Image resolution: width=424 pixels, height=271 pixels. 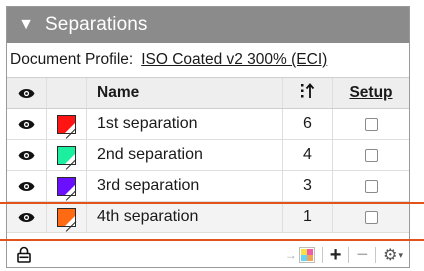 What do you see at coordinates (185, 93) in the screenshot?
I see `header-name: Name` at bounding box center [185, 93].